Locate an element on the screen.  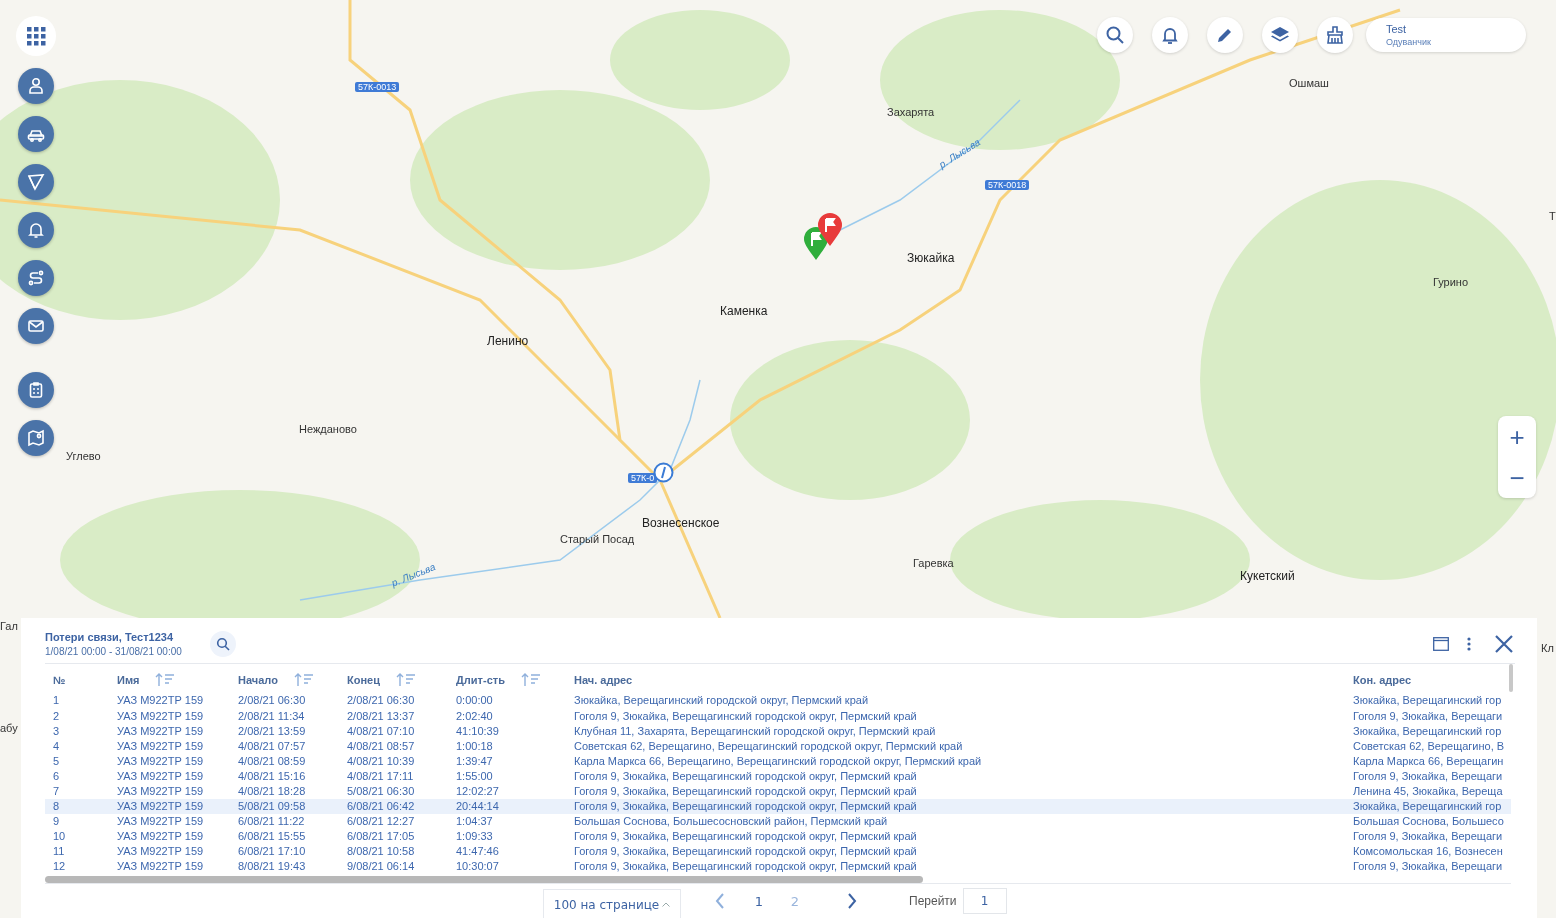
table-cell-text: Ленина 45, Зюкайка, Вереща is located at coordinates (1428, 791).